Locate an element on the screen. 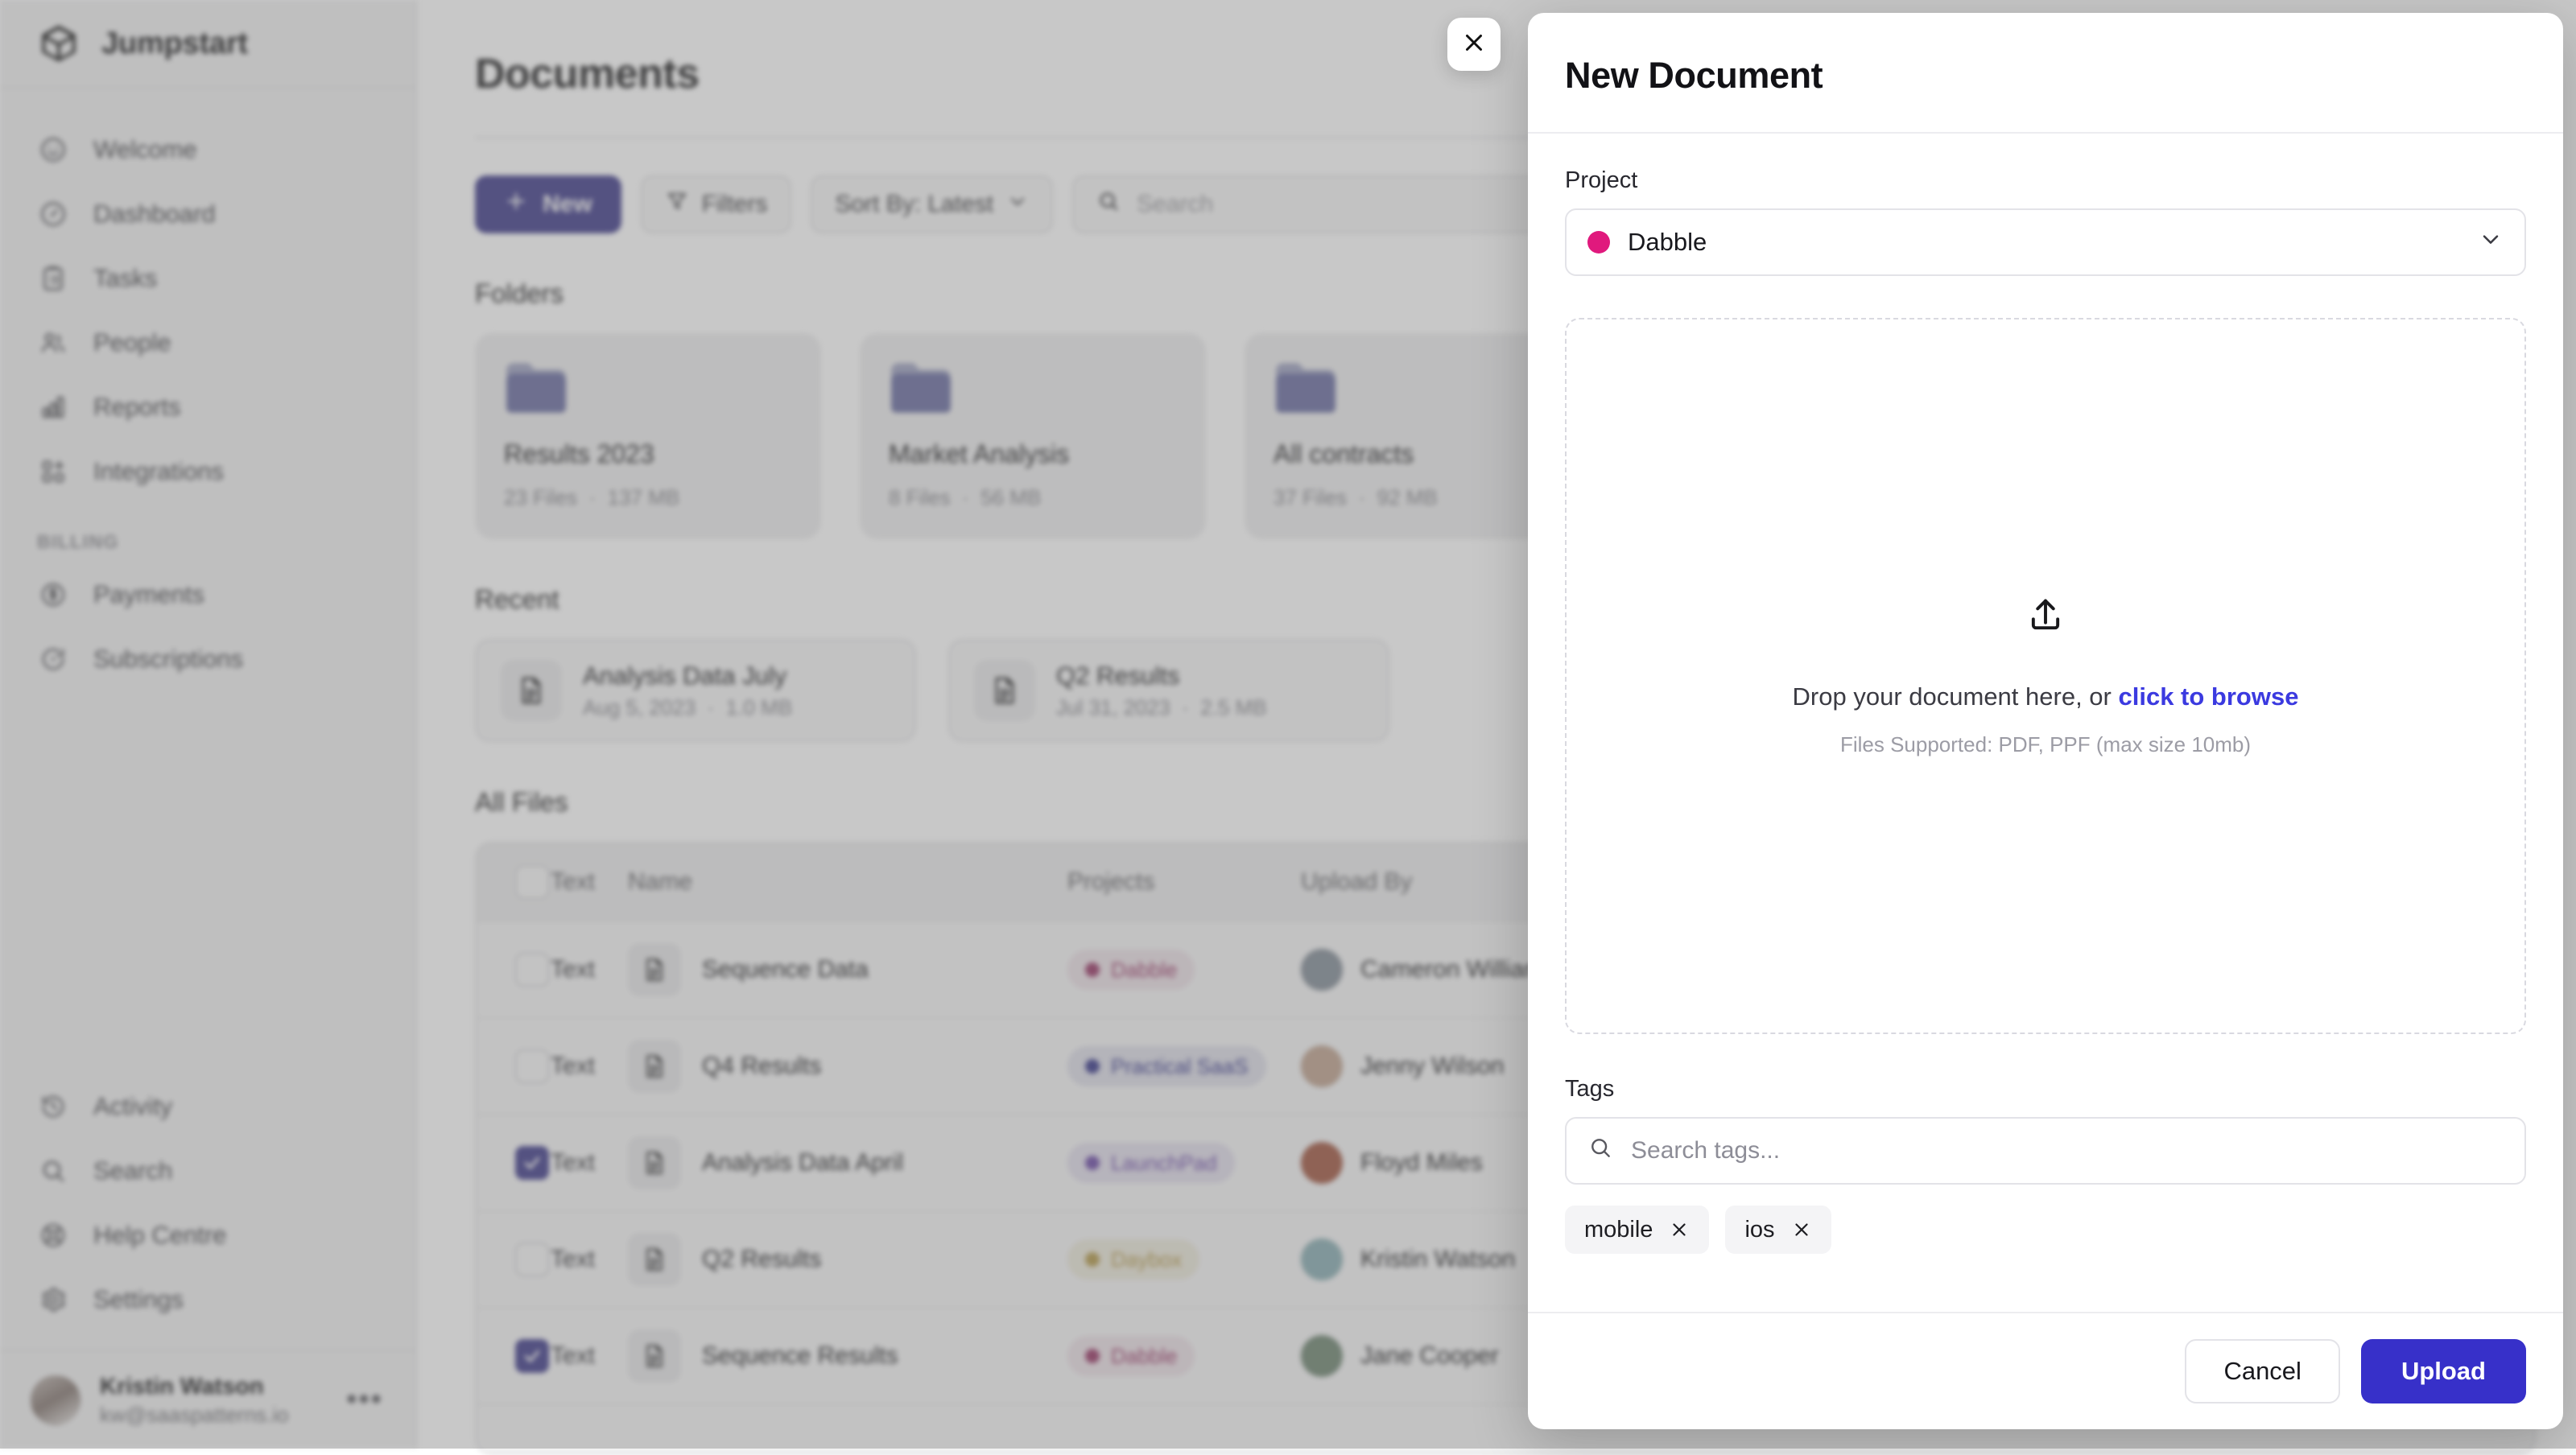  column-header-text: Text is located at coordinates (589, 882).